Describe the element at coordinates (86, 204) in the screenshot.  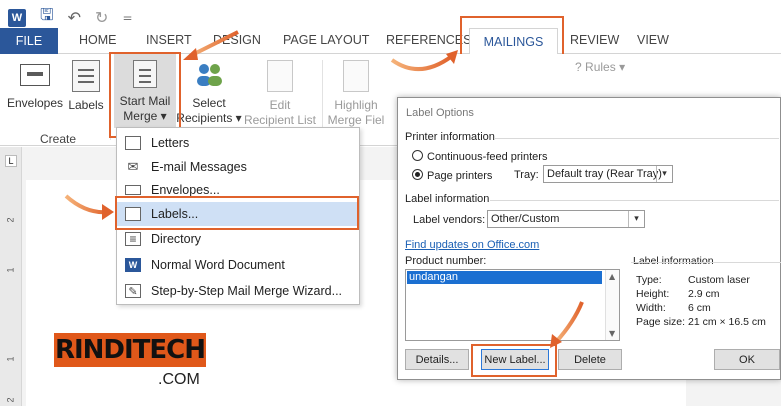
I see `arrow-to-labels` at that location.